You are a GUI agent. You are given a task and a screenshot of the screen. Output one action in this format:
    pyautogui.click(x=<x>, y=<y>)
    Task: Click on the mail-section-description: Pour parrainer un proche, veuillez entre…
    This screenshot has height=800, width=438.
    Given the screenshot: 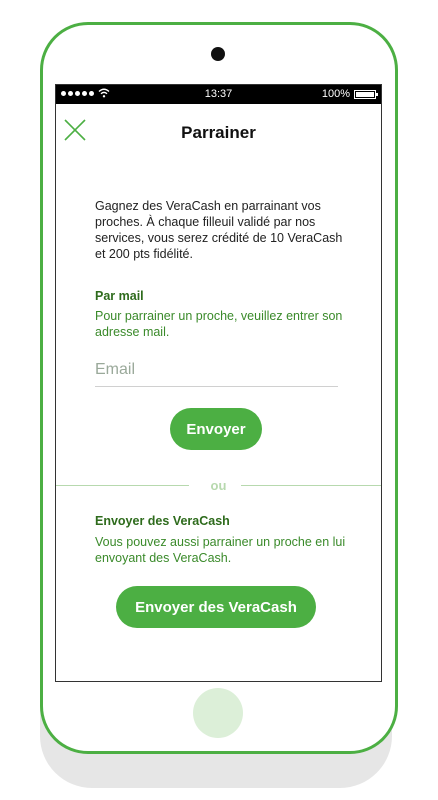 What is the action you would take?
    pyautogui.click(x=219, y=324)
    